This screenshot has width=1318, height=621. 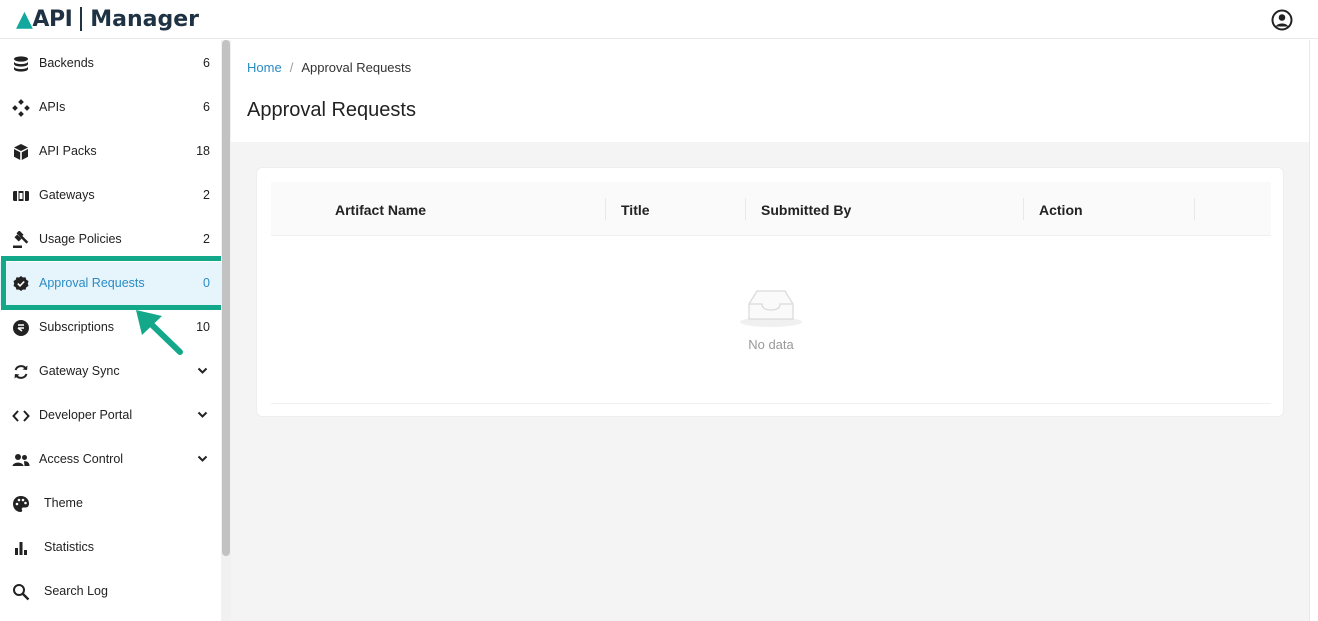 What do you see at coordinates (66, 63) in the screenshot?
I see `sidebar-item-label: Backends` at bounding box center [66, 63].